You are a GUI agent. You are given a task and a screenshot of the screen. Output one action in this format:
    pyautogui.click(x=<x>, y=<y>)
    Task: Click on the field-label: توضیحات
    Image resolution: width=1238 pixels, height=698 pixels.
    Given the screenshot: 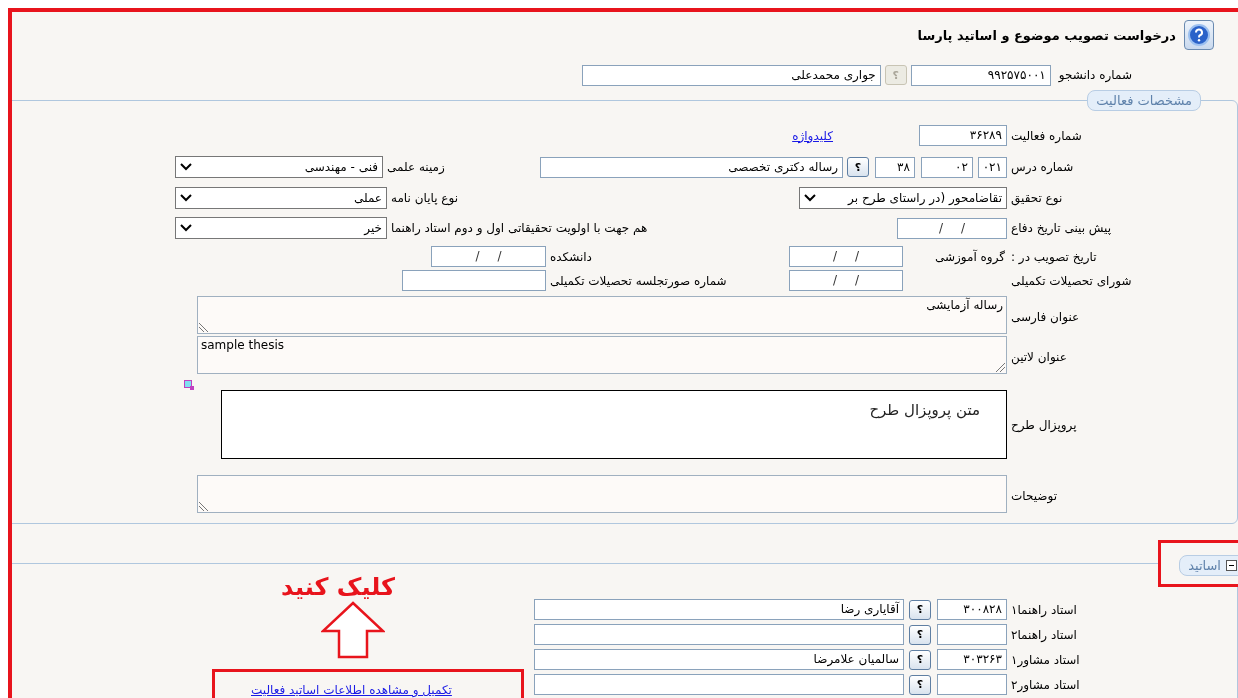 What is the action you would take?
    pyautogui.click(x=1034, y=495)
    